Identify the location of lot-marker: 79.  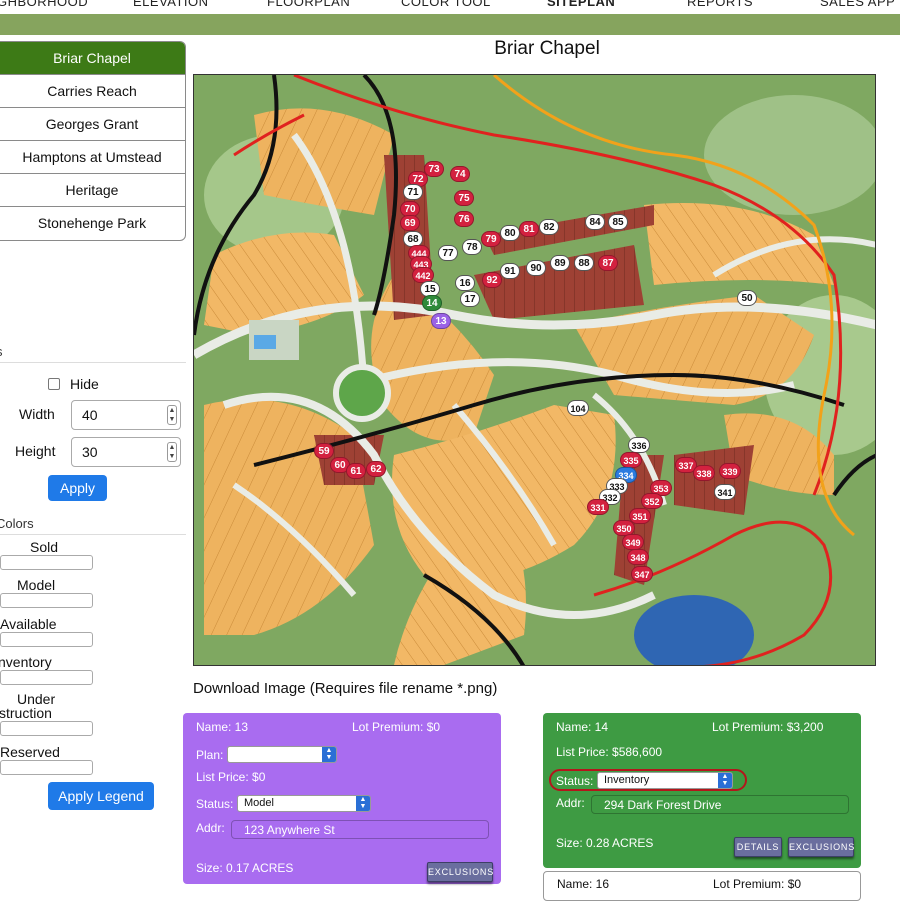
(491, 239).